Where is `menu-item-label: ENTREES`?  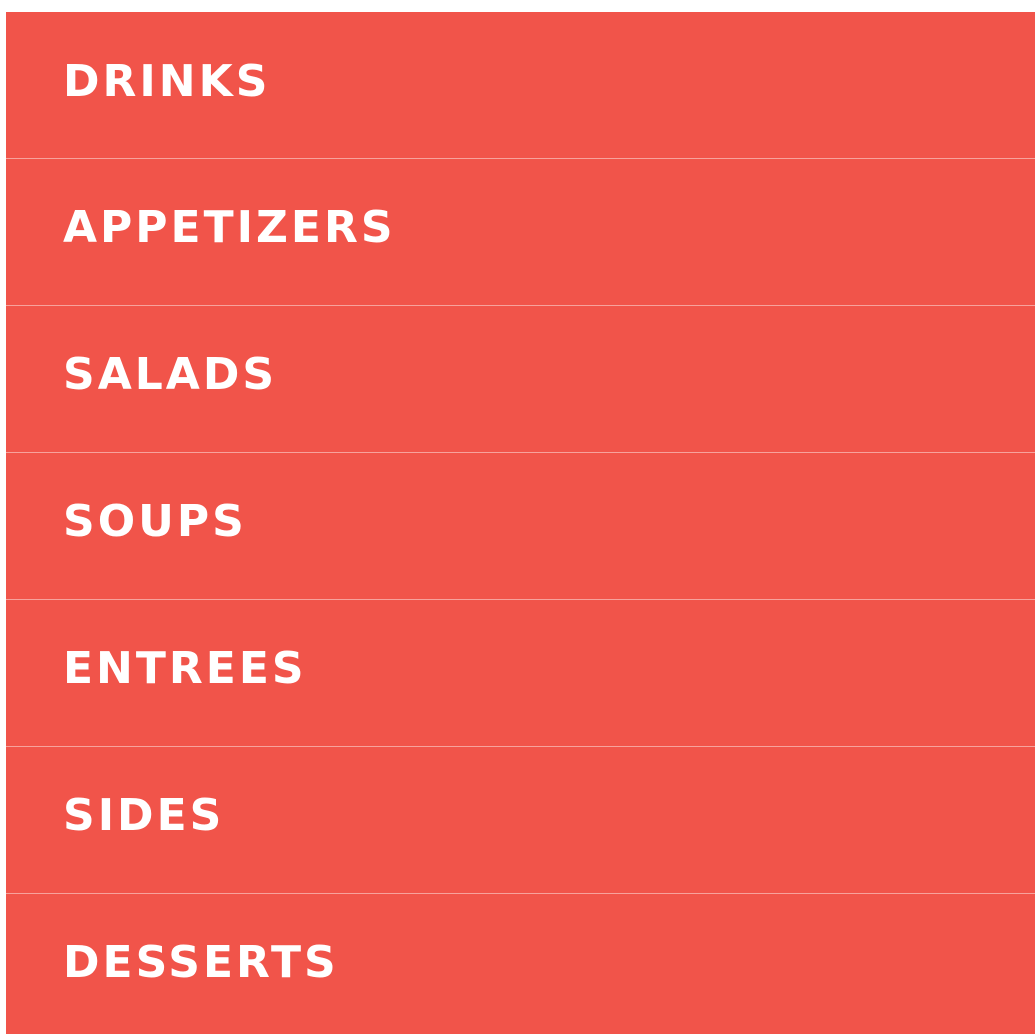 menu-item-label: ENTREES is located at coordinates (185, 668).